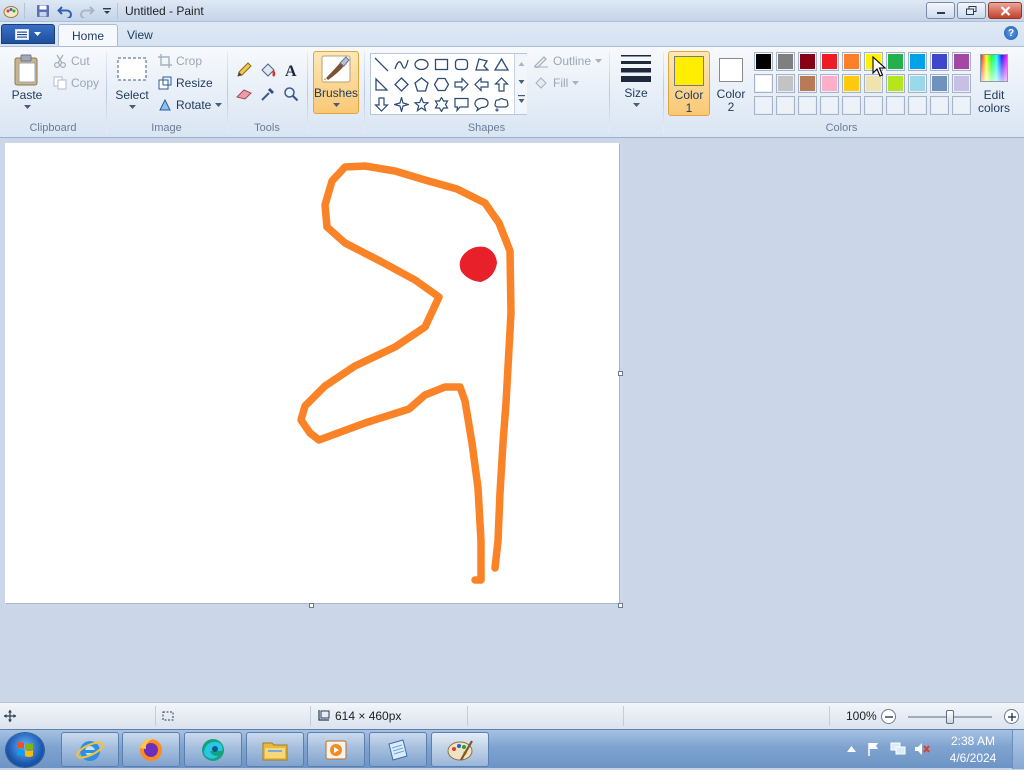 This screenshot has width=1024, height=770. I want to click on select-button: Select, so click(132, 82).